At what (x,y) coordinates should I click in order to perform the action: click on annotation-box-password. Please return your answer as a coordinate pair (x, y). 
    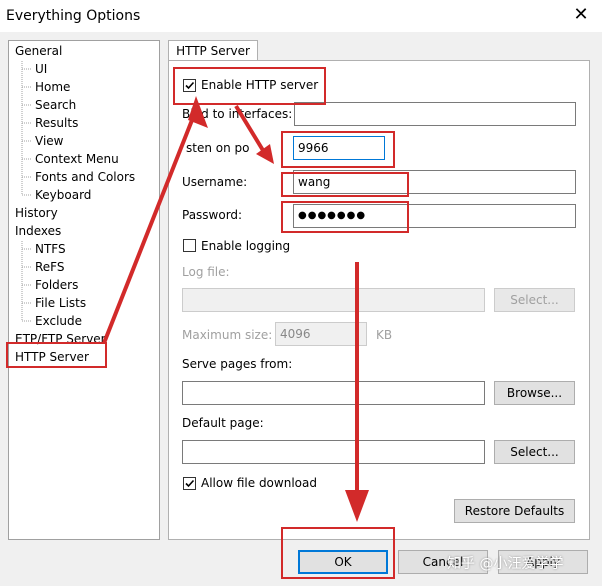
    Looking at the image, I should click on (345, 217).